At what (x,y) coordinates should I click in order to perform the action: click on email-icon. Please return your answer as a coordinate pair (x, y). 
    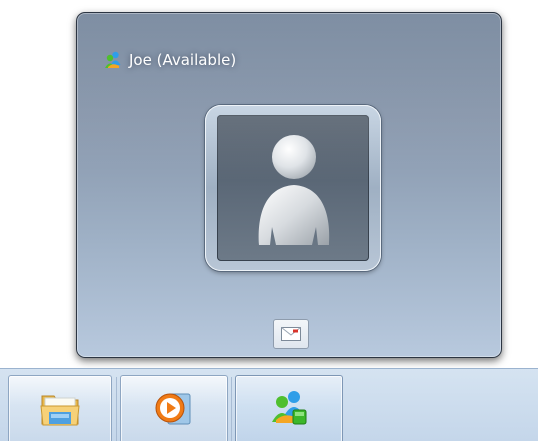
    Looking at the image, I should click on (291, 334).